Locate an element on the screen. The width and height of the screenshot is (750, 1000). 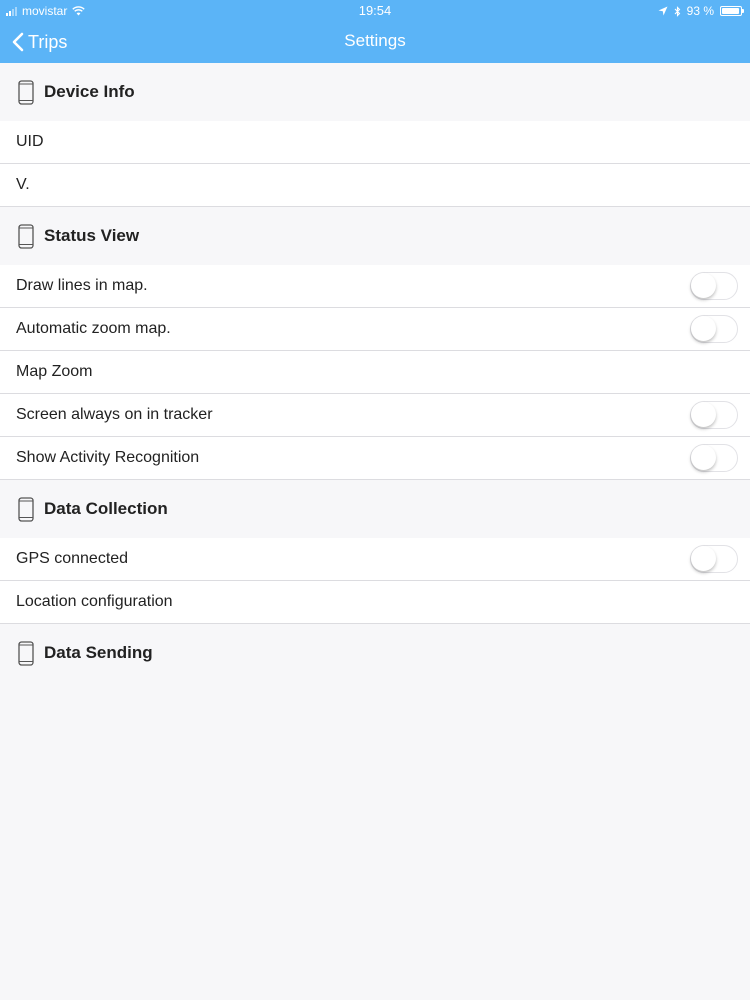
section-title: Device Info is located at coordinates (89, 91).